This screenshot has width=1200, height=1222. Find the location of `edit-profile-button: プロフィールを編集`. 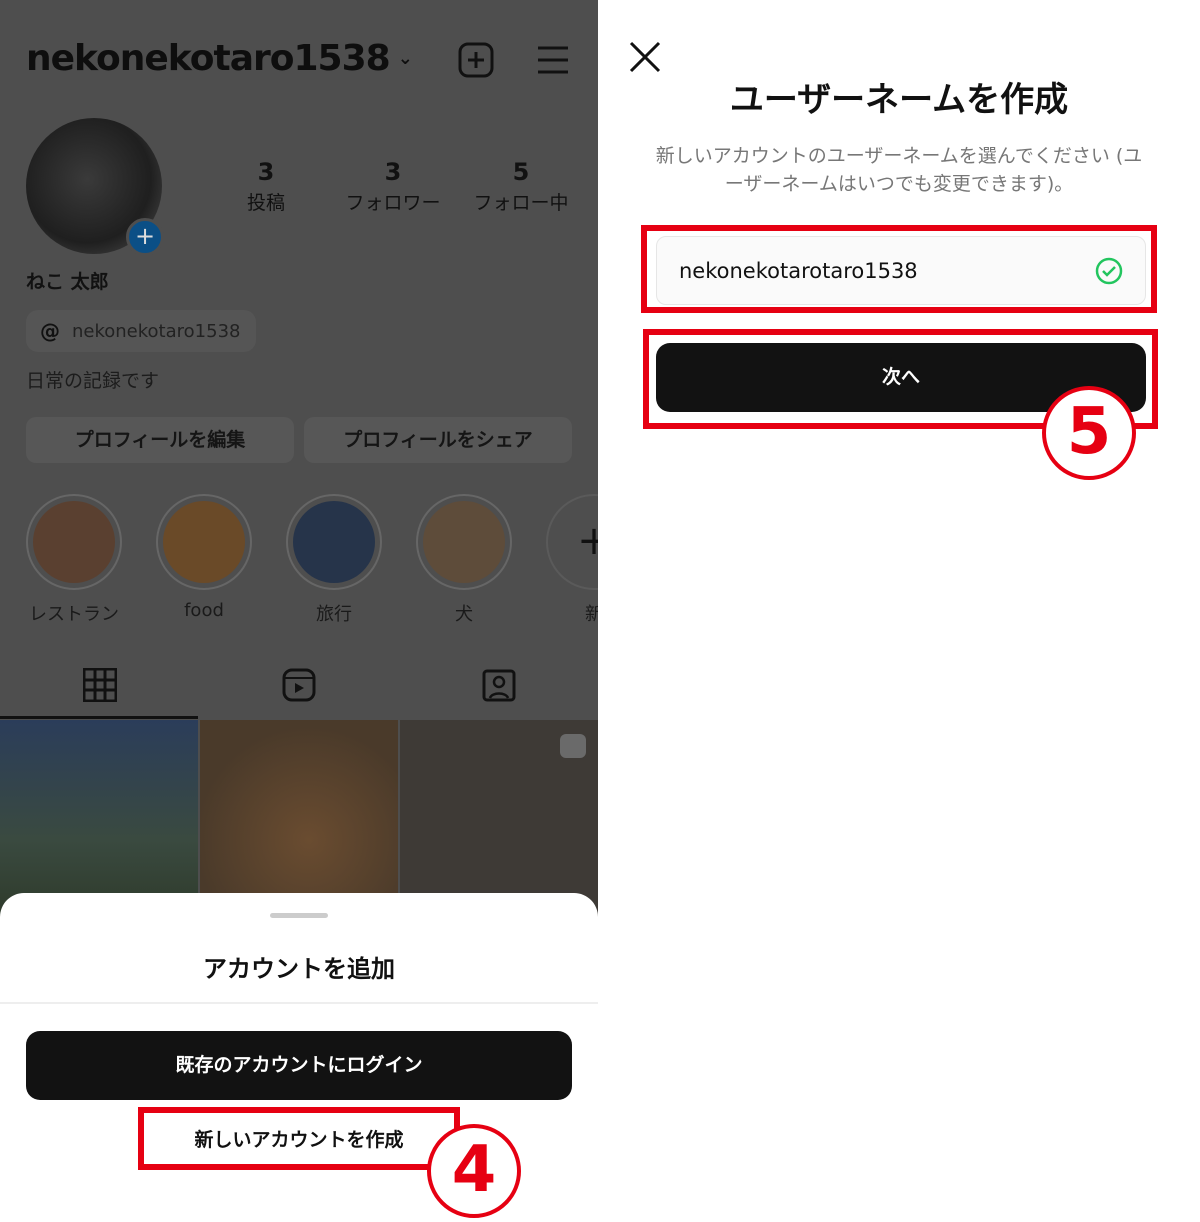

edit-profile-button: プロフィールを編集 is located at coordinates (160, 440).